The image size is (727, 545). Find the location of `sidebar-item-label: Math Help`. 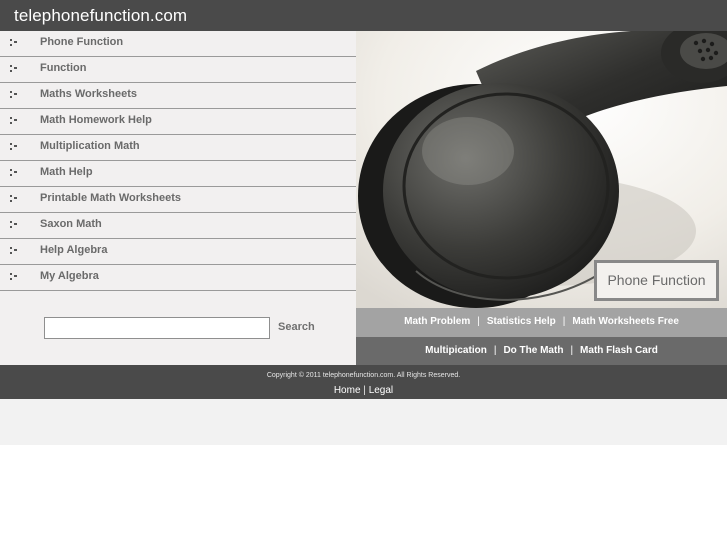

sidebar-item-label: Math Help is located at coordinates (66, 172).